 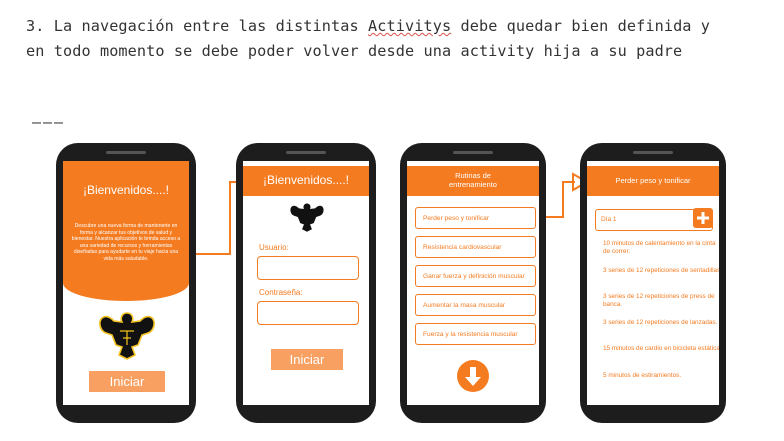 What do you see at coordinates (475, 218) in the screenshot?
I see `routine-item: Perder peso y tonificar` at bounding box center [475, 218].